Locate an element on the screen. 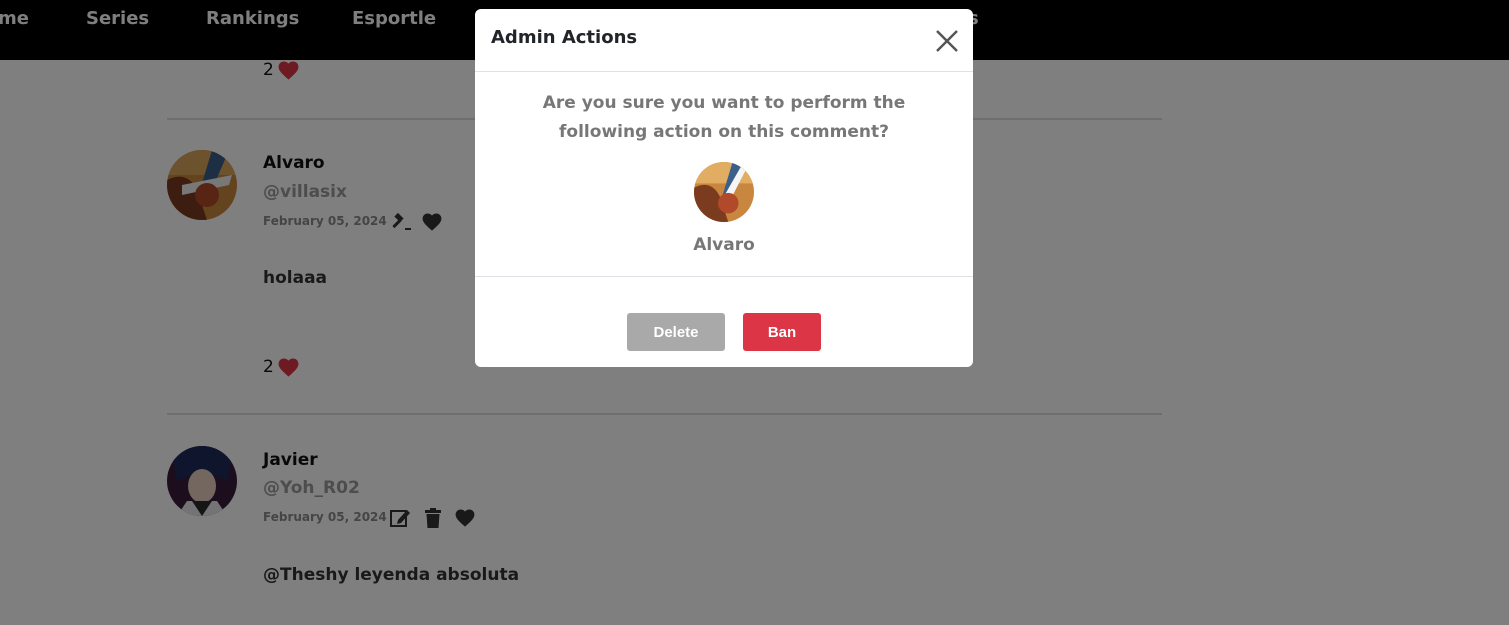 This screenshot has height=625, width=1509. close-icon is located at coordinates (947, 41).